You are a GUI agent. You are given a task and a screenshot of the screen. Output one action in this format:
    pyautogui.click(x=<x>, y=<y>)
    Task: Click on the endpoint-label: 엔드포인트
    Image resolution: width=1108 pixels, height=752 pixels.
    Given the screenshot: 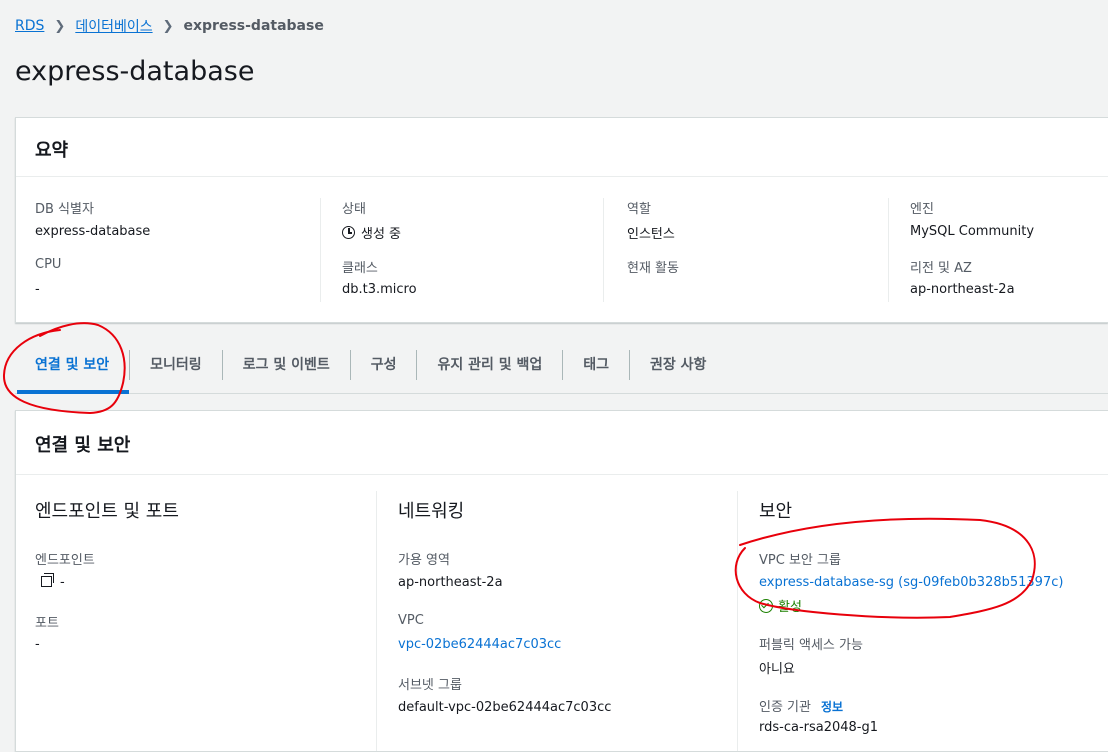 What is the action you would take?
    pyautogui.click(x=65, y=560)
    